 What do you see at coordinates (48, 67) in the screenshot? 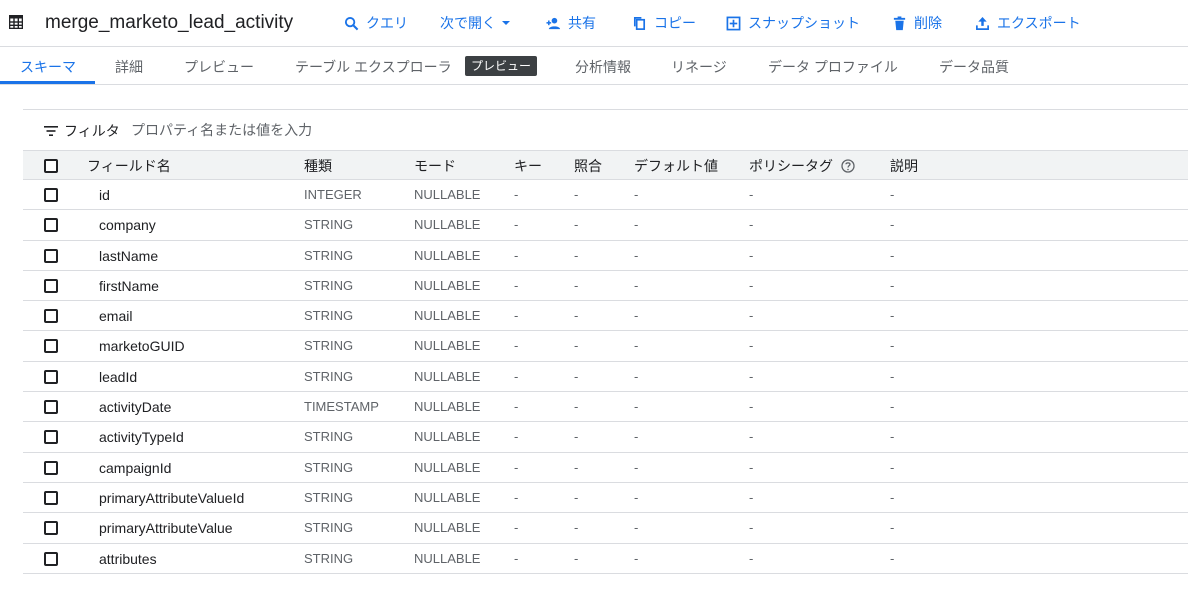
I see `tab-schema: スキーマ` at bounding box center [48, 67].